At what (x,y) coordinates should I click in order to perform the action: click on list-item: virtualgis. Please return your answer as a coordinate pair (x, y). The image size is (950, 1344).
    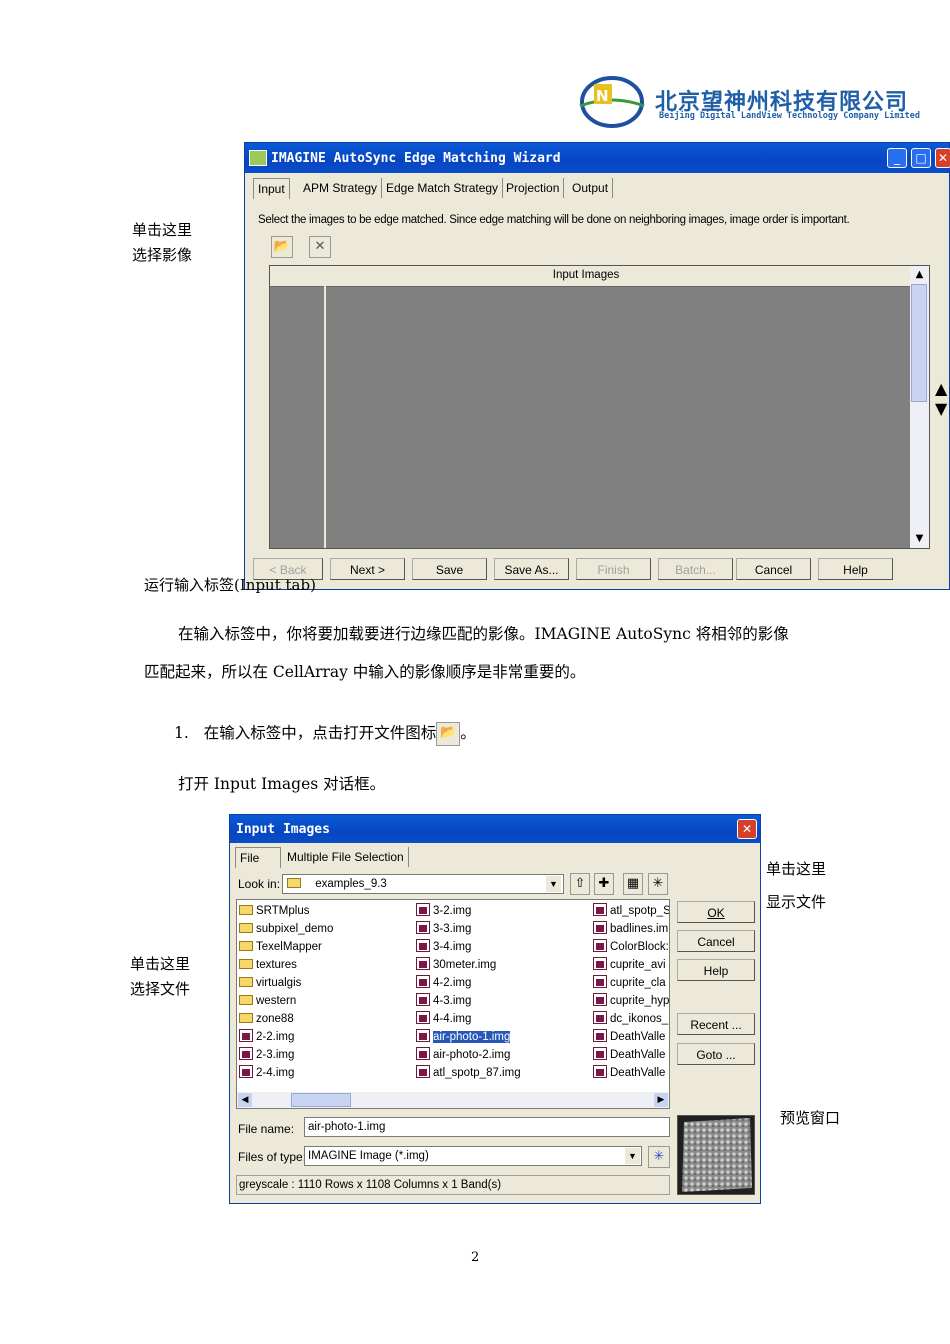
    Looking at the image, I should click on (325, 983).